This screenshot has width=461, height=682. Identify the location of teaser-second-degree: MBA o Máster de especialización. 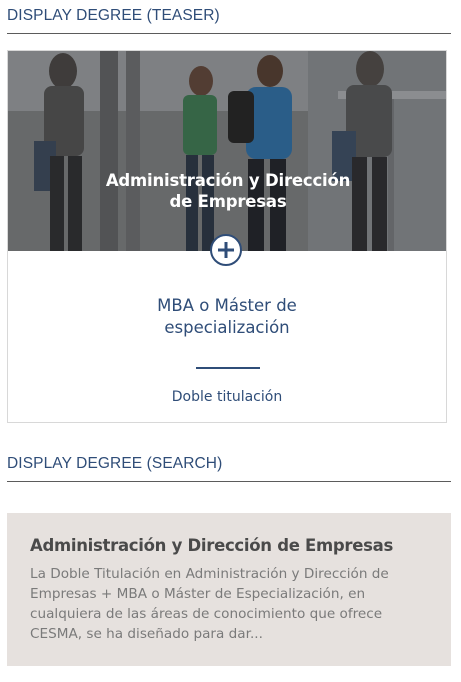
(227, 317).